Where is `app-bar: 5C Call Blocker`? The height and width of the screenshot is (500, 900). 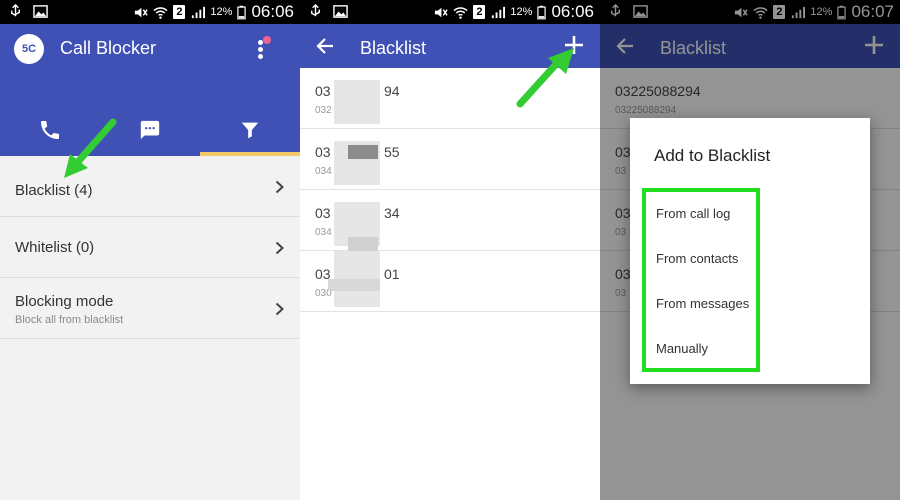 app-bar: 5C Call Blocker is located at coordinates (150, 90).